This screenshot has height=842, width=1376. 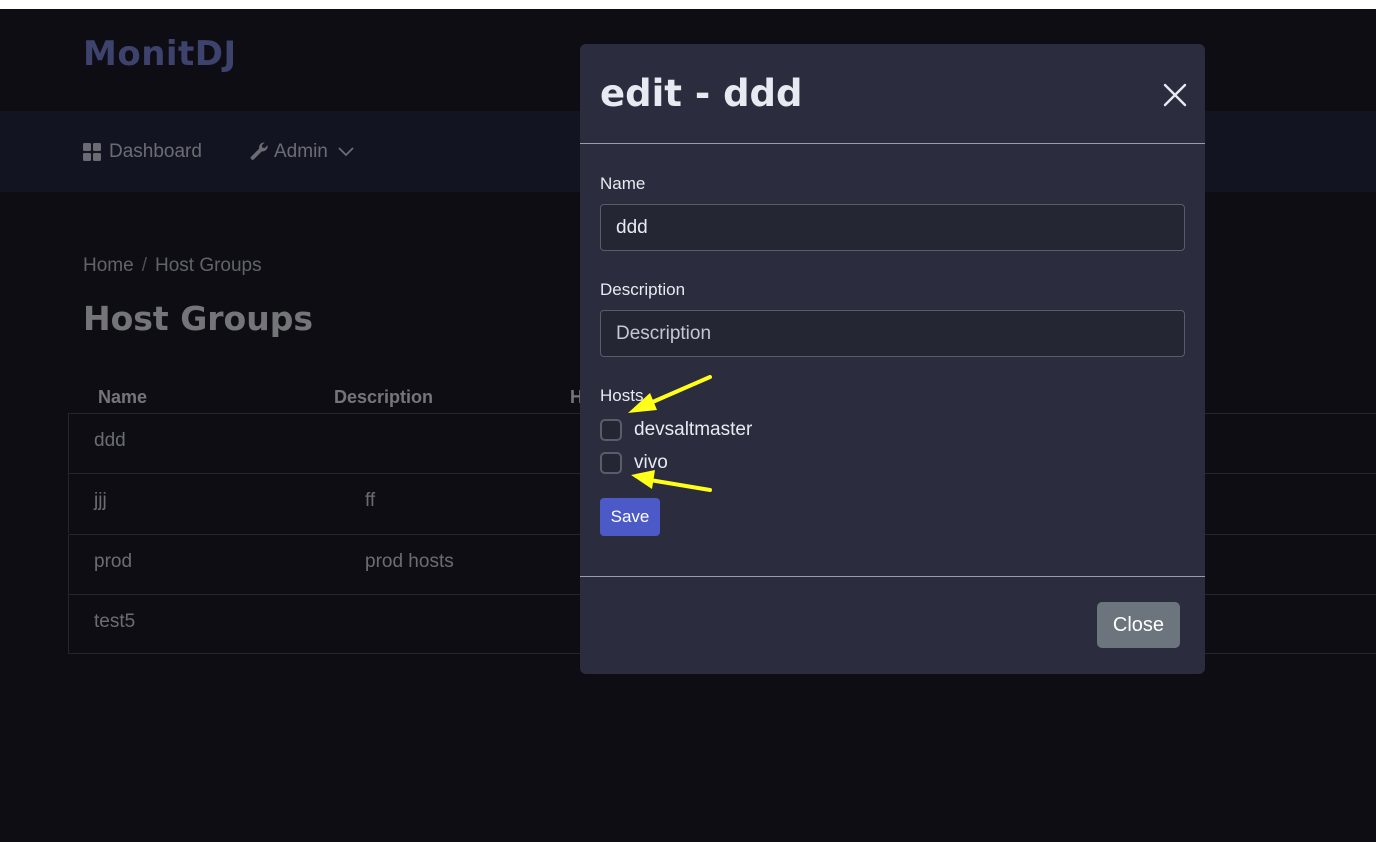 What do you see at coordinates (622, 395) in the screenshot?
I see `hosts-label: Hosts` at bounding box center [622, 395].